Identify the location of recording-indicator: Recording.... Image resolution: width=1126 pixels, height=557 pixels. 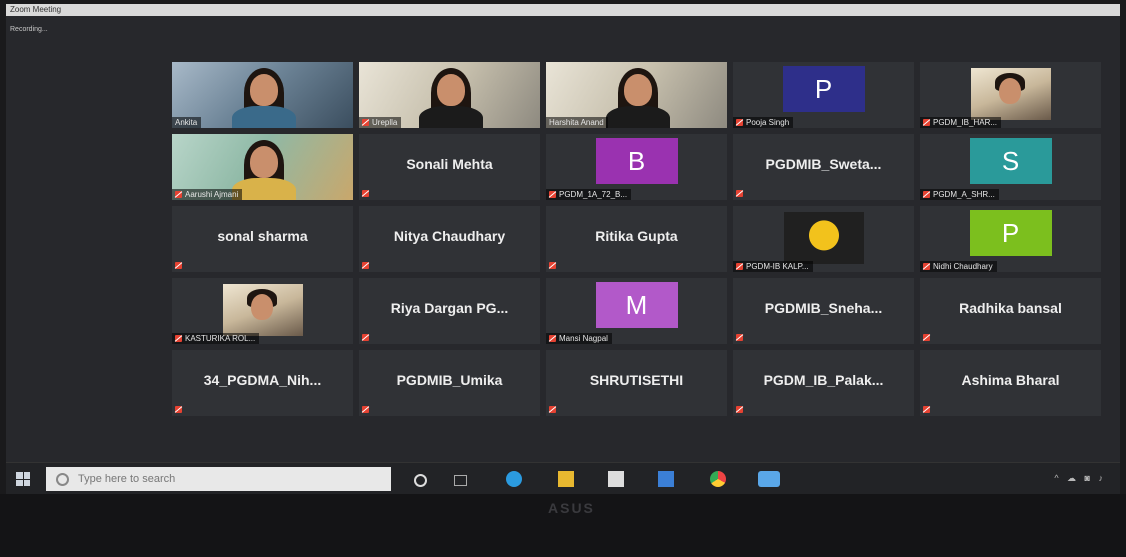
(29, 29).